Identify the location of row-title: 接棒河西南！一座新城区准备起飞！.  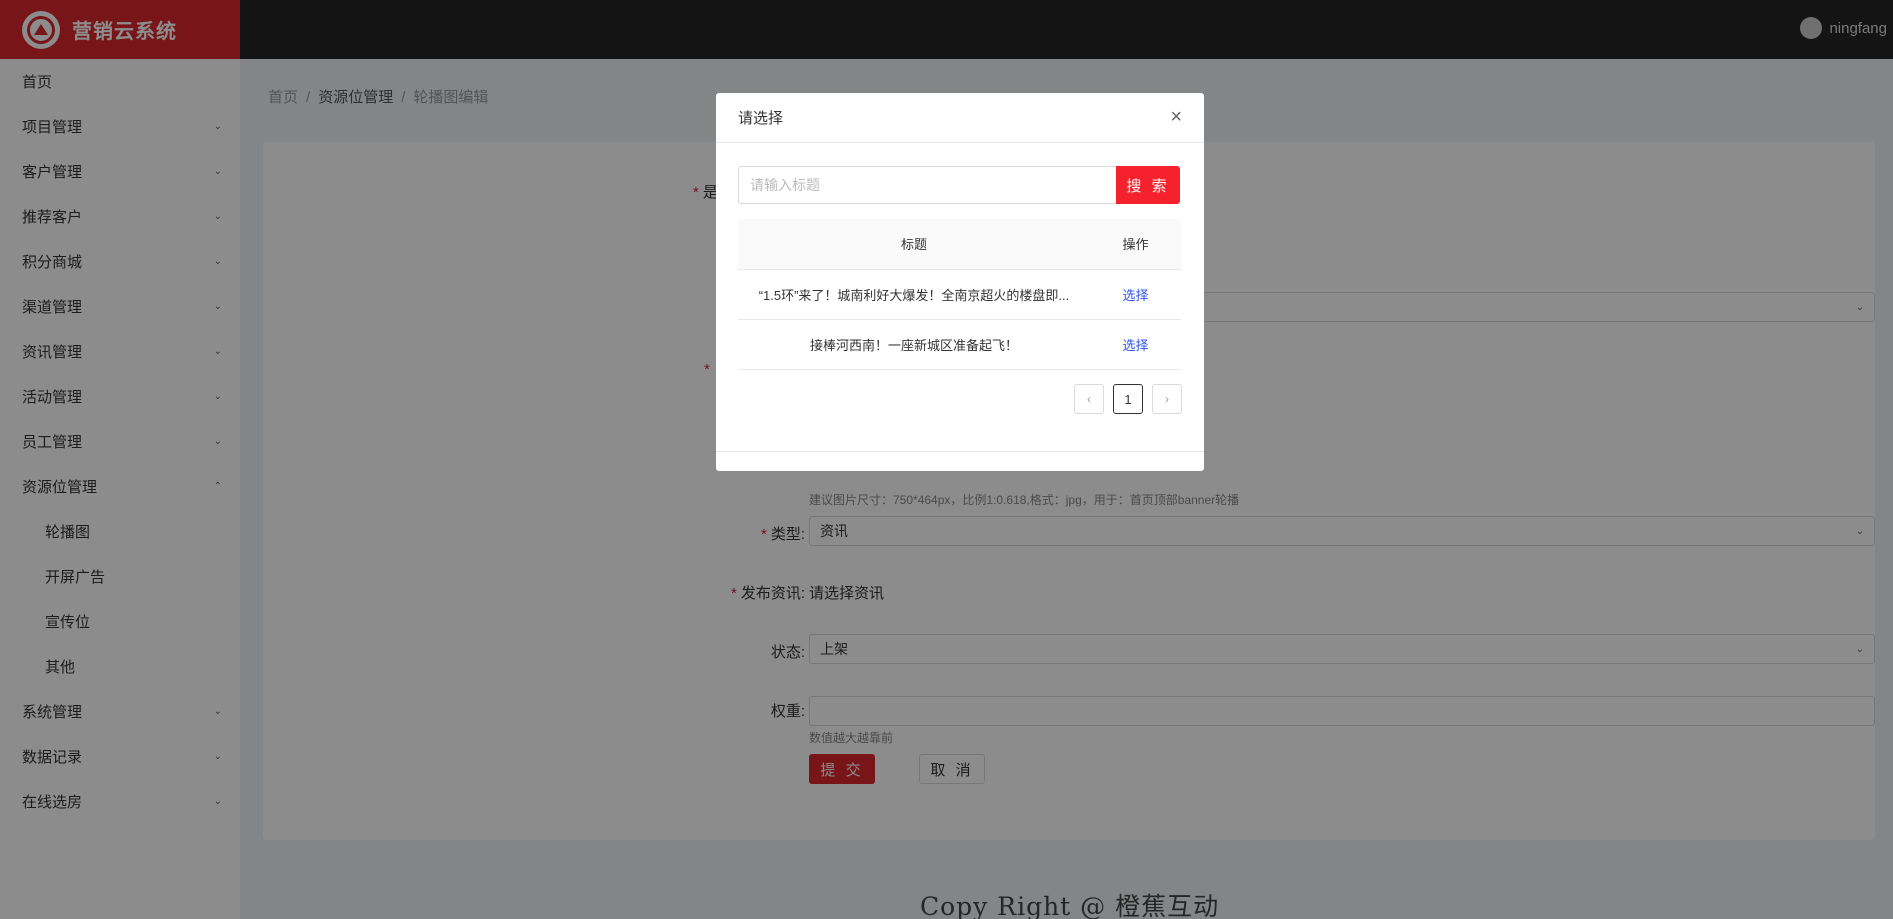
(914, 344).